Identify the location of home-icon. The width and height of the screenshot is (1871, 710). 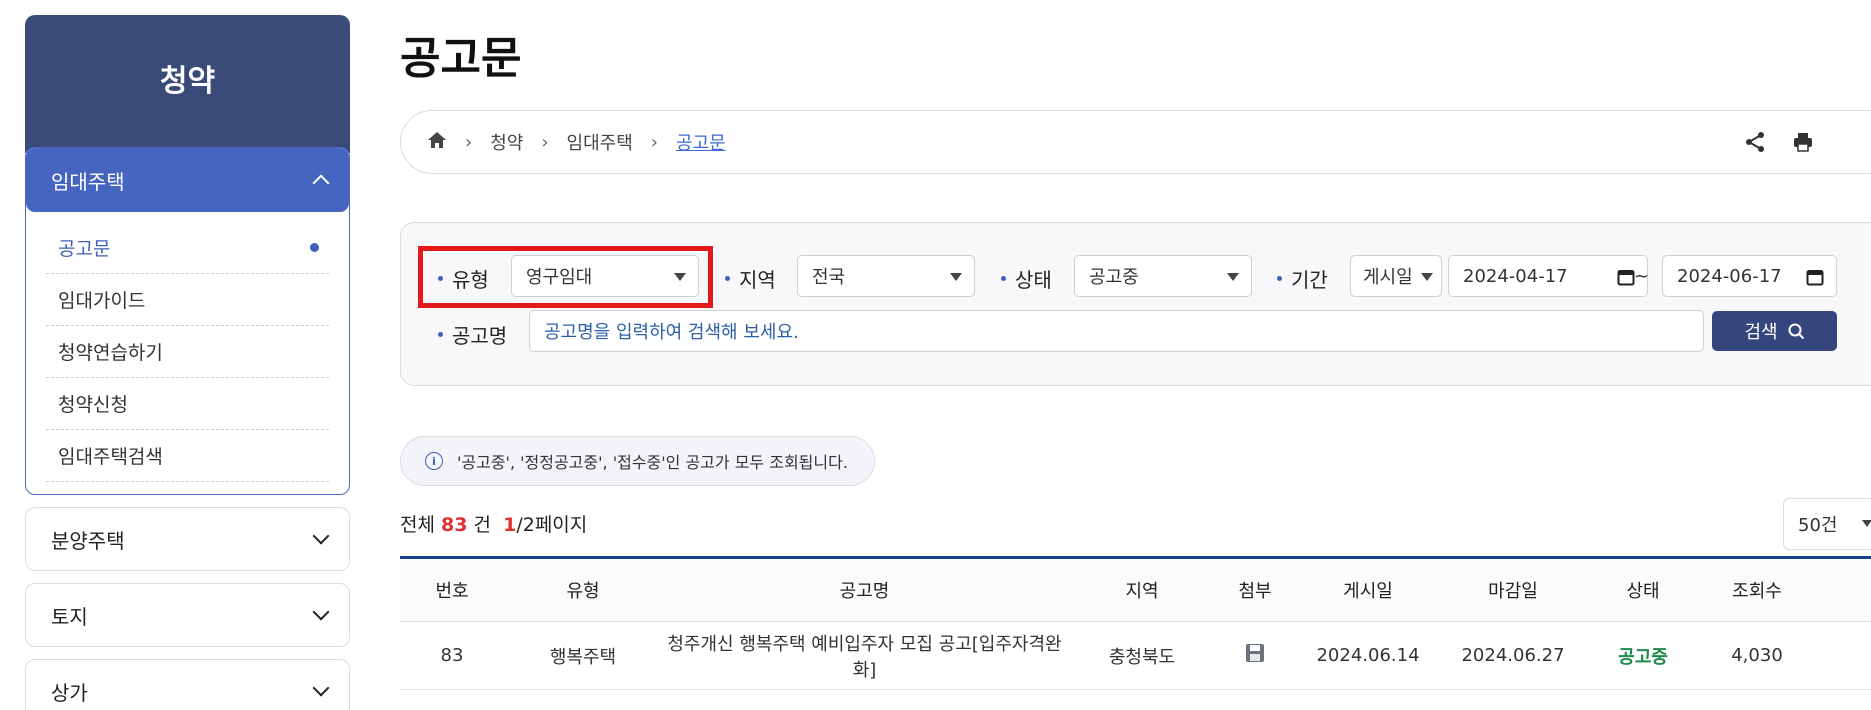
(437, 142).